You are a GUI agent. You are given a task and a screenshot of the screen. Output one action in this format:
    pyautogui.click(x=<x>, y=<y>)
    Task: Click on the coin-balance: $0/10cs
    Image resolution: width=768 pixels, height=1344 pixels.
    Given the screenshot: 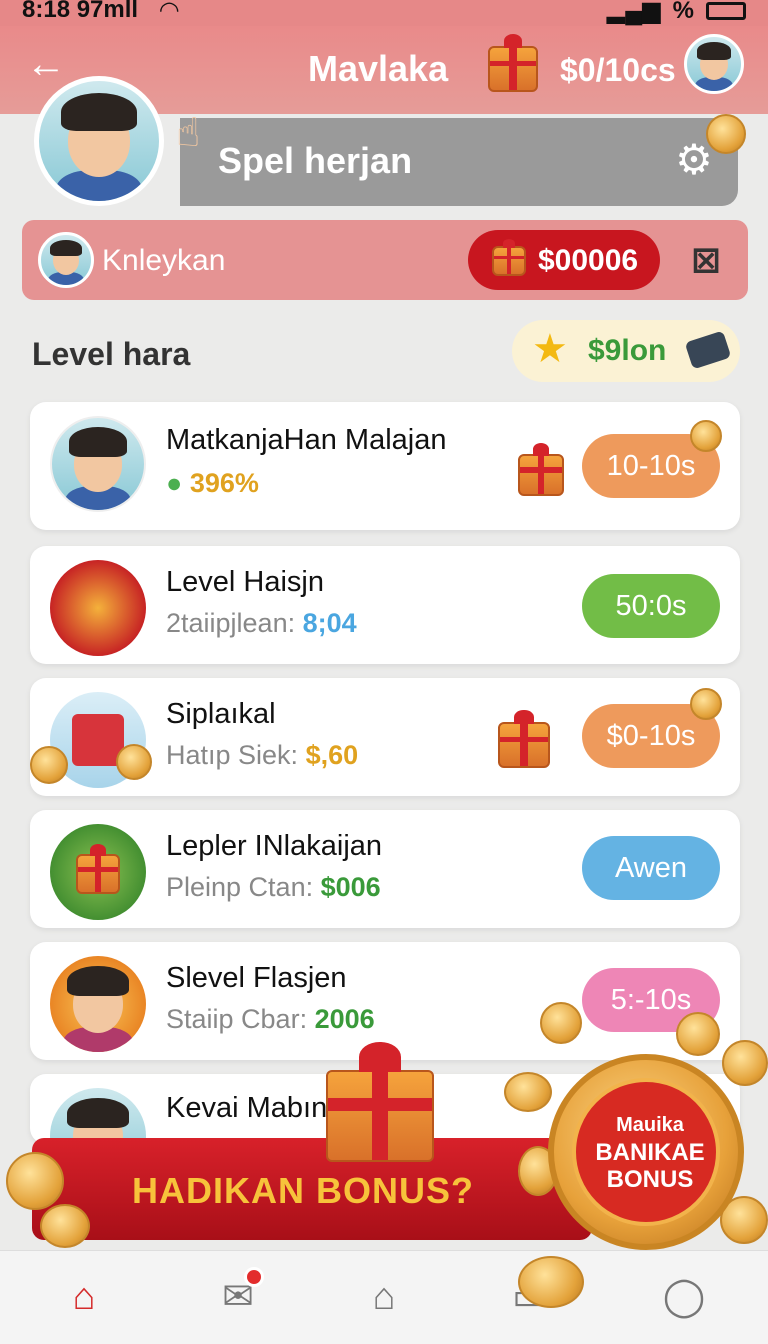 What is the action you would take?
    pyautogui.click(x=618, y=70)
    